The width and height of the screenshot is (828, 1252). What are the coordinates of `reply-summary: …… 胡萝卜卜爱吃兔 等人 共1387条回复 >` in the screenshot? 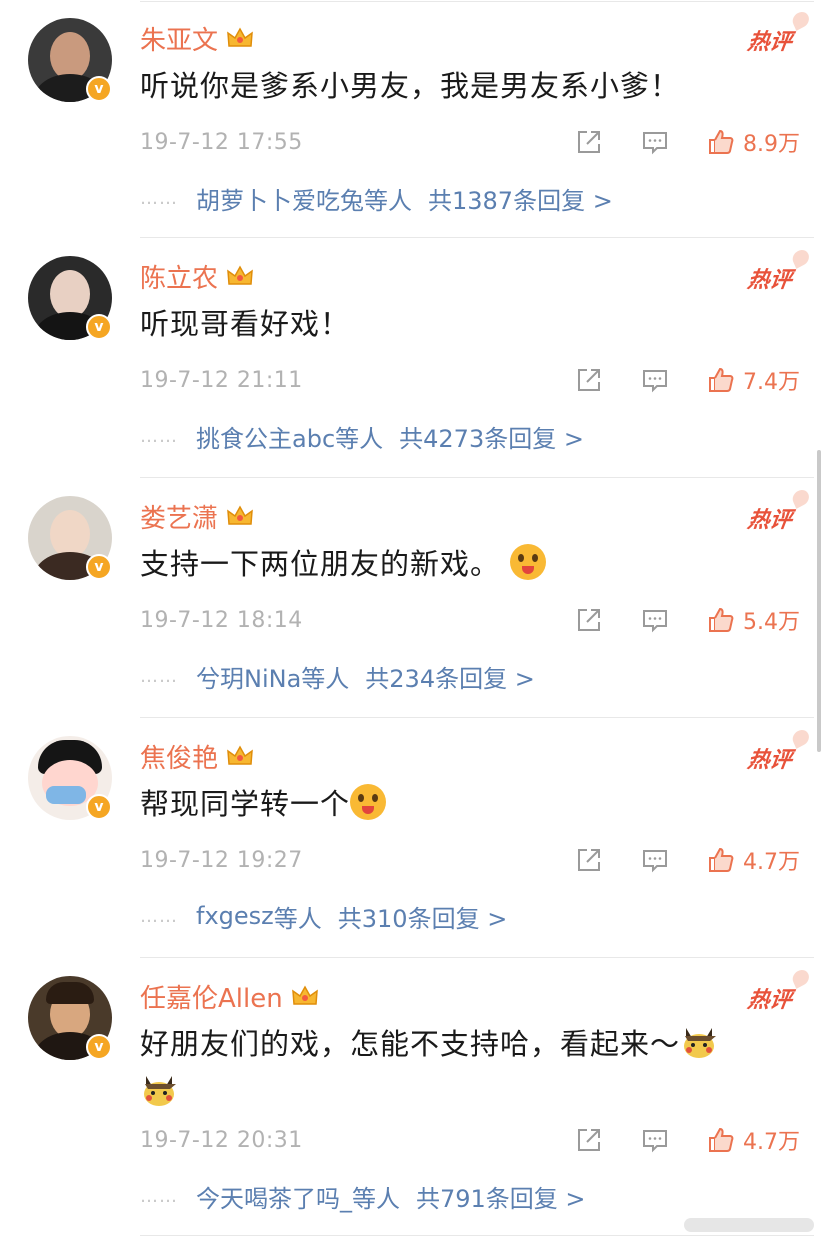 It's located at (376, 198).